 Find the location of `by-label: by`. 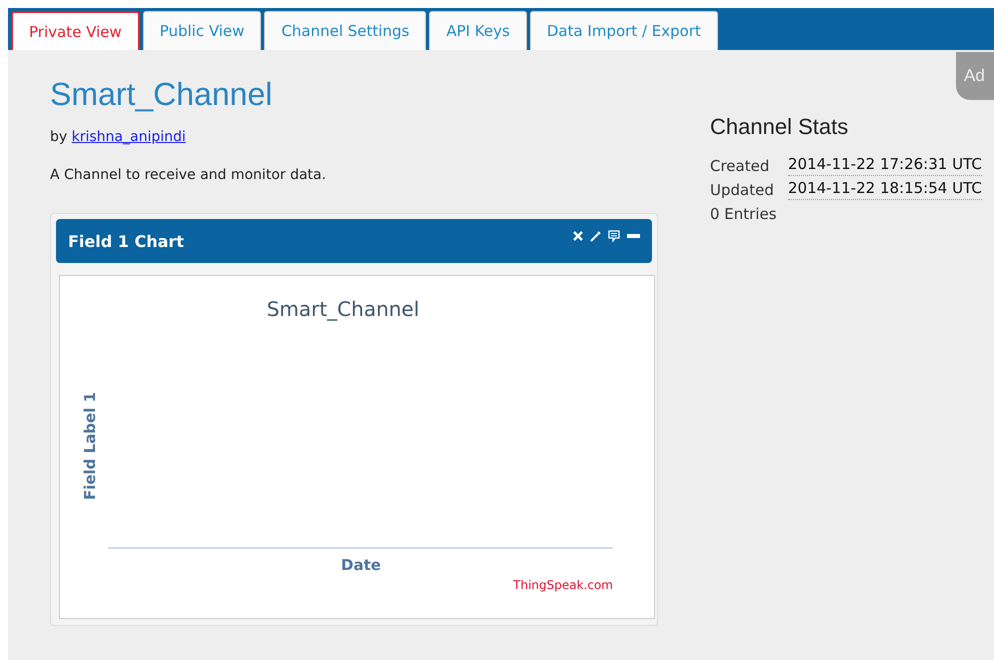

by-label: by is located at coordinates (59, 137).